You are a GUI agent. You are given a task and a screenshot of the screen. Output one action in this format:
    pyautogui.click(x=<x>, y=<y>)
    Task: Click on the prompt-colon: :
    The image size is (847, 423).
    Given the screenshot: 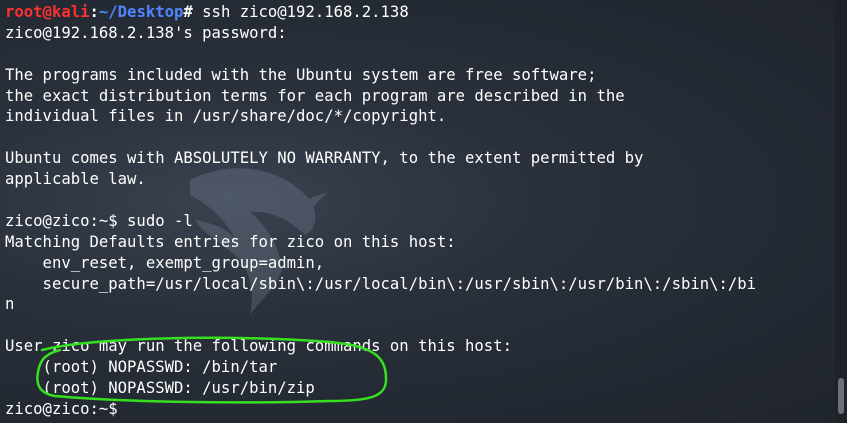 What is the action you would take?
    pyautogui.click(x=94, y=12)
    